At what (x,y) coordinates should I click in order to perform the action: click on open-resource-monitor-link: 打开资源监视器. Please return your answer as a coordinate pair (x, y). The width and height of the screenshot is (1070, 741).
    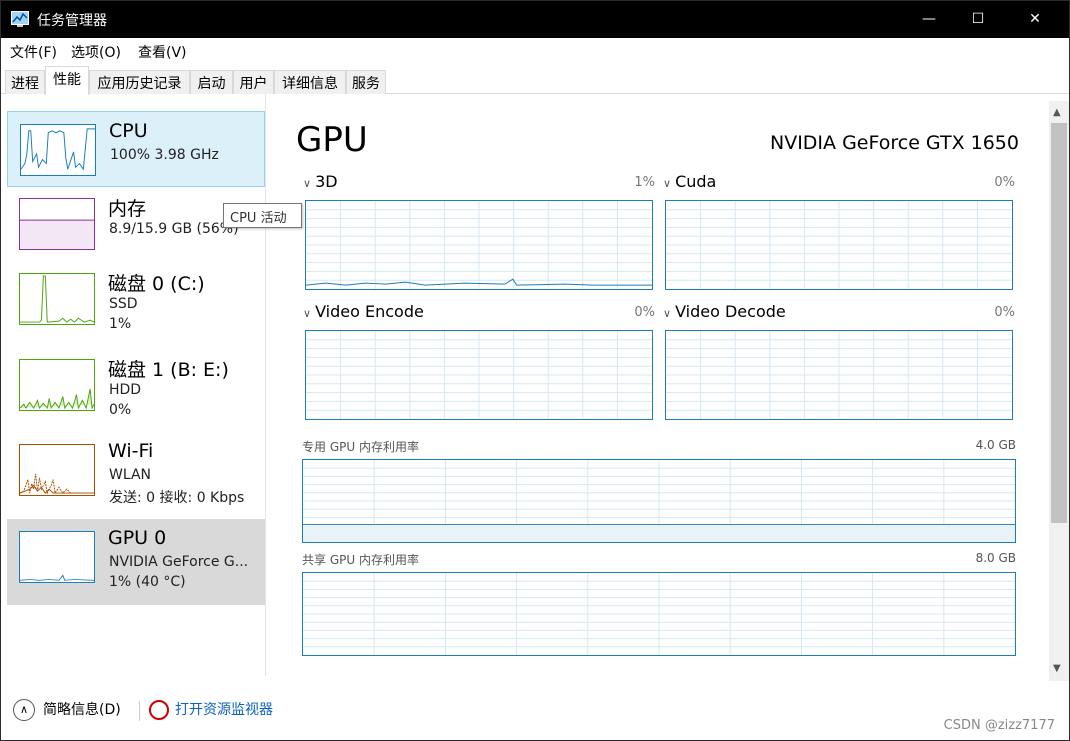
    Looking at the image, I should click on (211, 709).